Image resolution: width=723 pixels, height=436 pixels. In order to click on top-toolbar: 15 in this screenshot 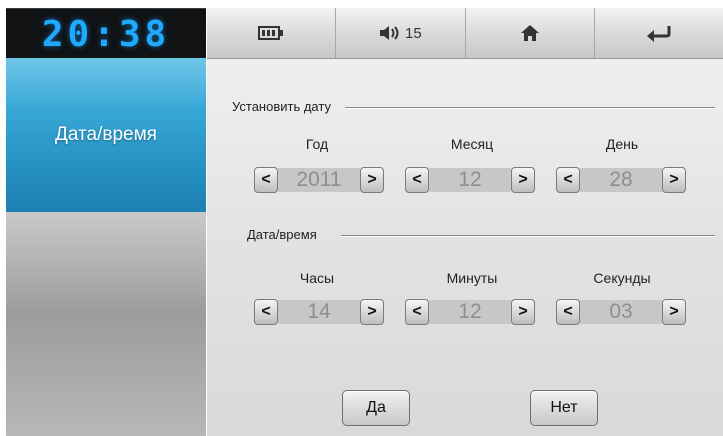, I will do `click(465, 33)`.